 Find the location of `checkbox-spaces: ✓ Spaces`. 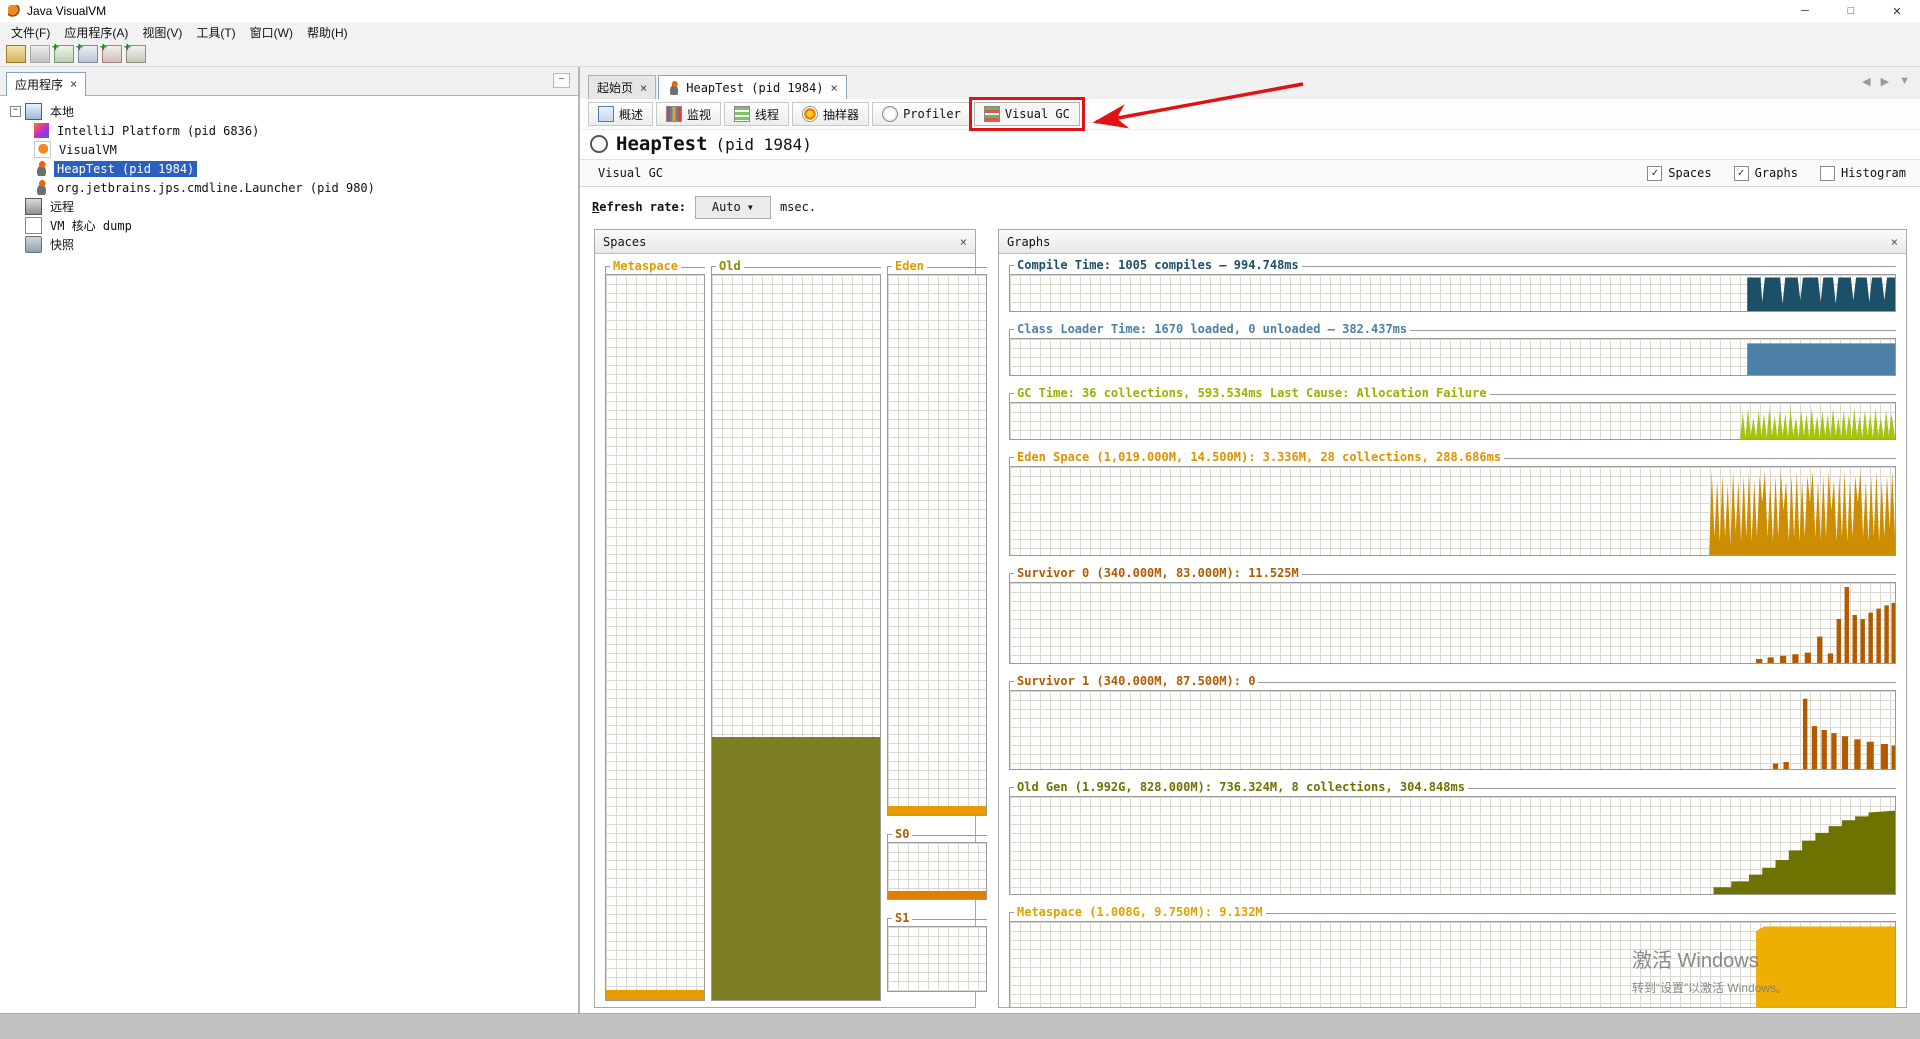

checkbox-spaces: ✓ Spaces is located at coordinates (1679, 173).